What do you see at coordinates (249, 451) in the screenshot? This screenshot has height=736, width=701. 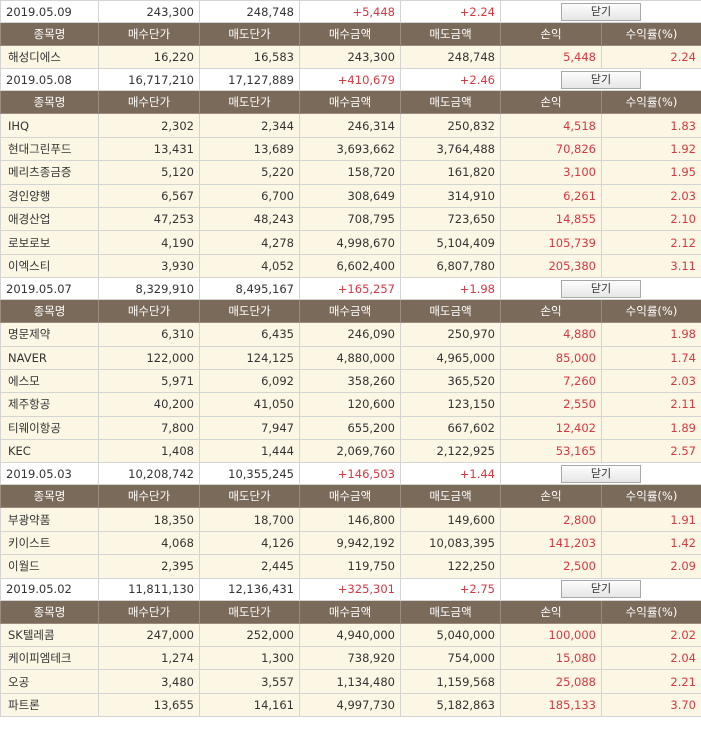 I see `sell-price: 1,444` at bounding box center [249, 451].